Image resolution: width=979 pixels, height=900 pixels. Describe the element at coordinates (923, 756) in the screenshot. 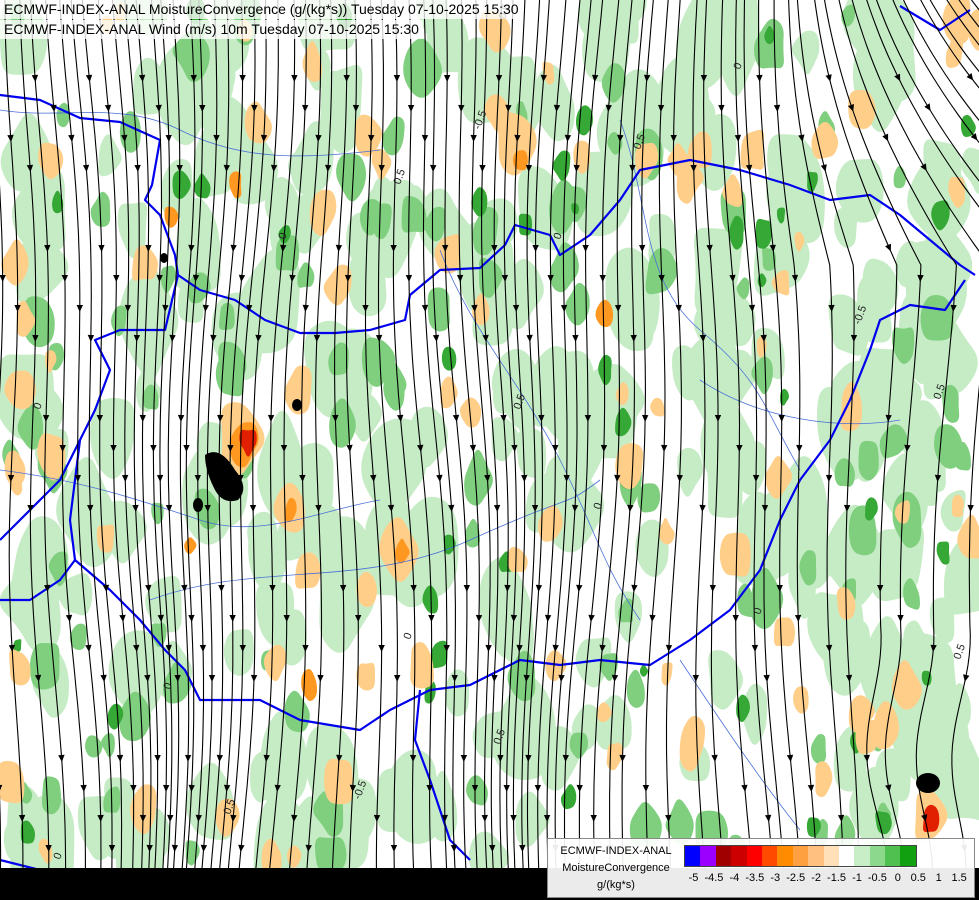

I see `divergence-weak-patch` at that location.